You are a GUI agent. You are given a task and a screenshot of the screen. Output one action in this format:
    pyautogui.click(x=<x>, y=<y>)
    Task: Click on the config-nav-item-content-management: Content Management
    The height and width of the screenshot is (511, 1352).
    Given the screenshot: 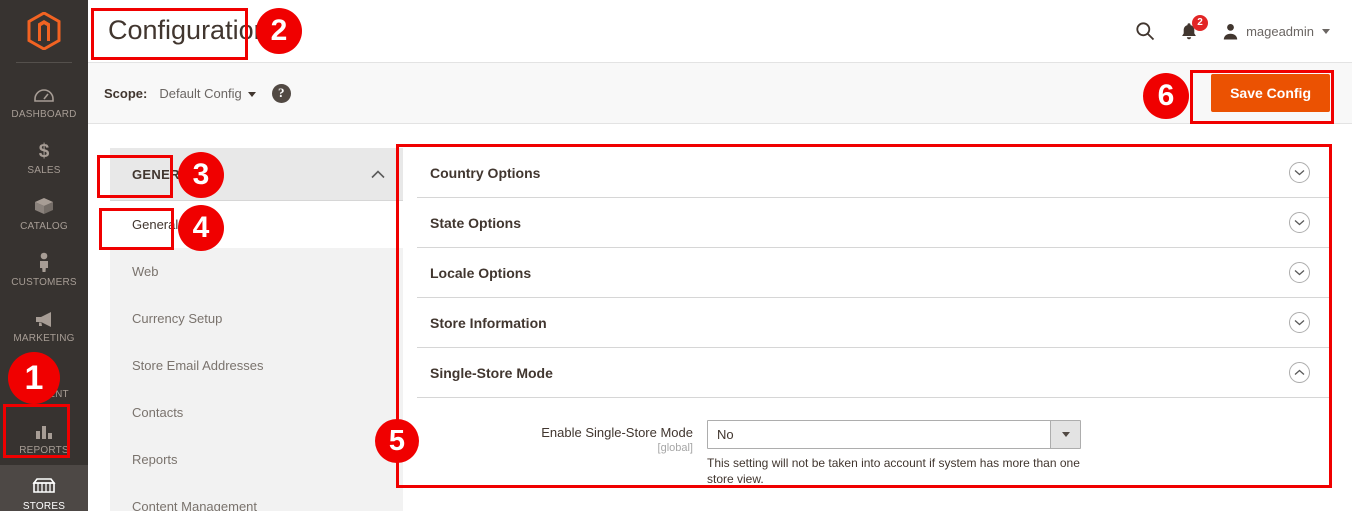 What is the action you would take?
    pyautogui.click(x=256, y=497)
    